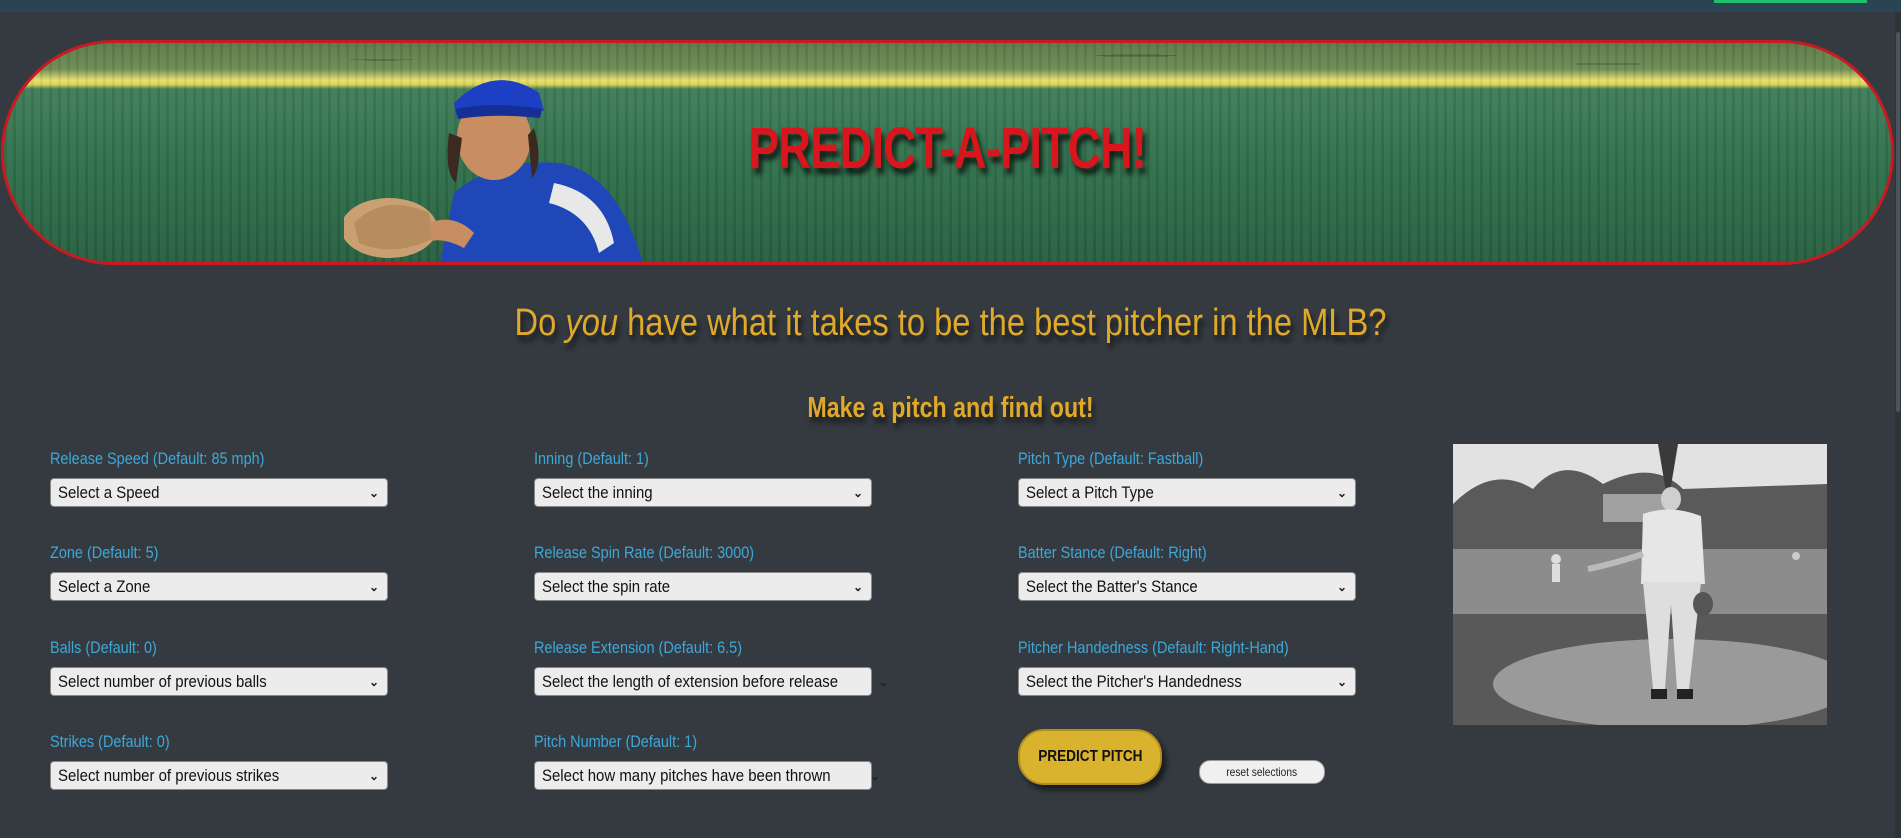 The width and height of the screenshot is (1901, 838). I want to click on strikes-label: Strikes (Default: 0), so click(110, 741).